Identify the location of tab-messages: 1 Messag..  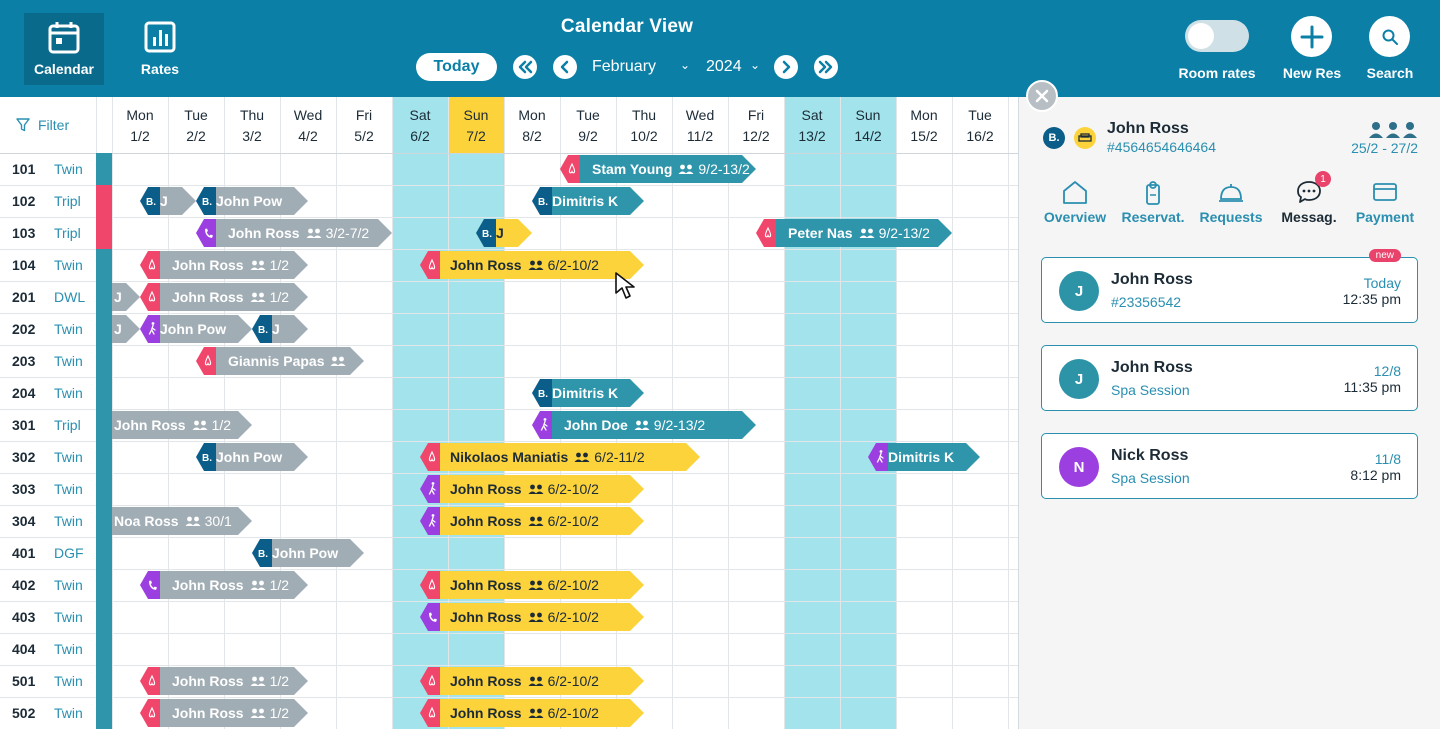
(1309, 198).